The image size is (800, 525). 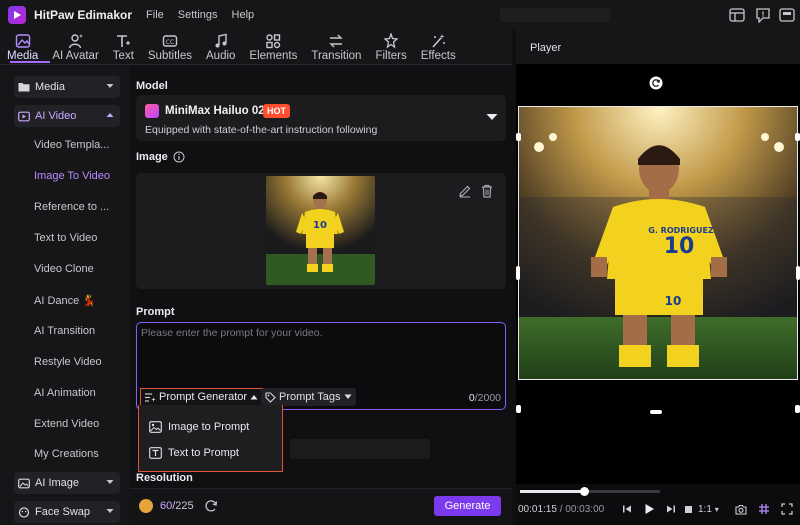 What do you see at coordinates (518, 273) in the screenshot?
I see `resize-handle-left` at bounding box center [518, 273].